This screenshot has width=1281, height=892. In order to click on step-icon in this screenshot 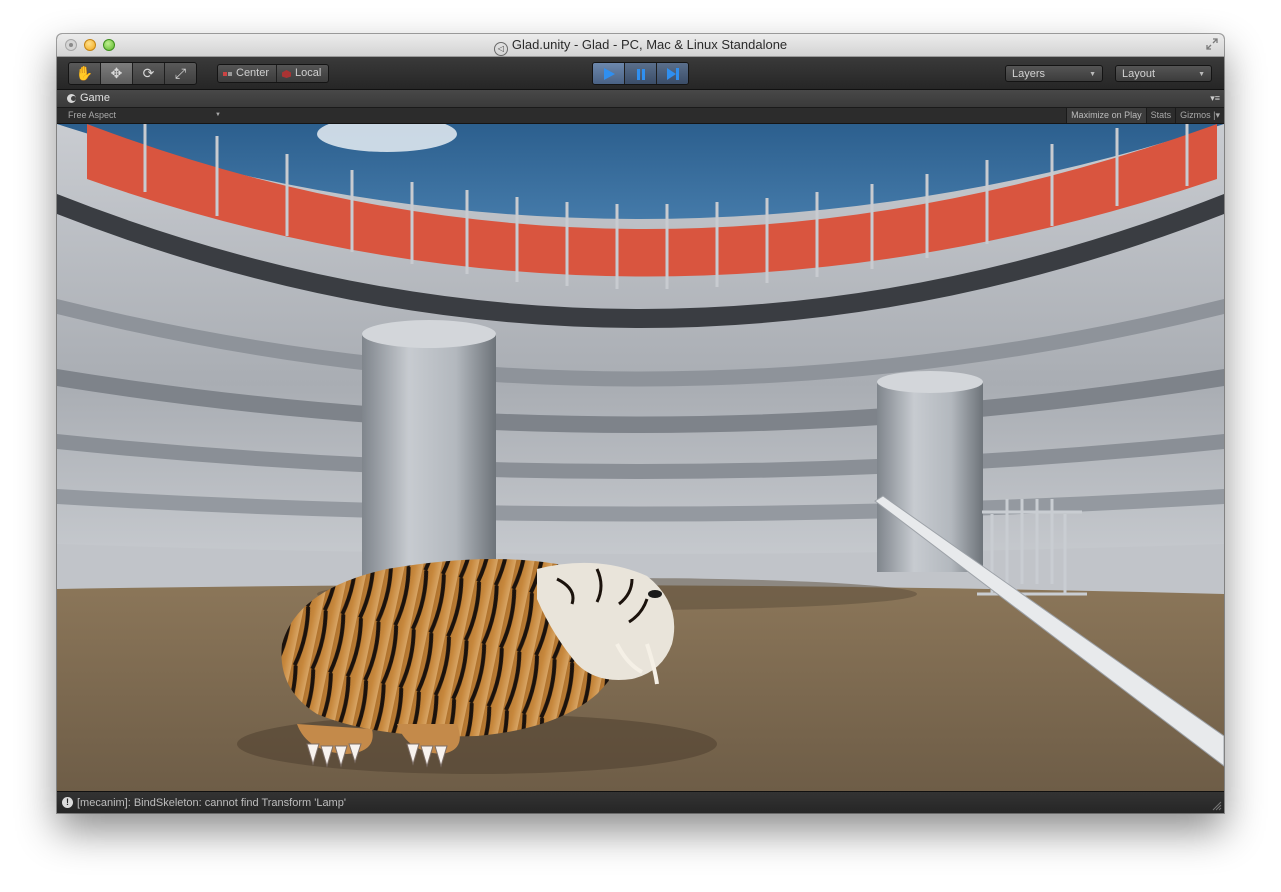, I will do `click(672, 73)`.